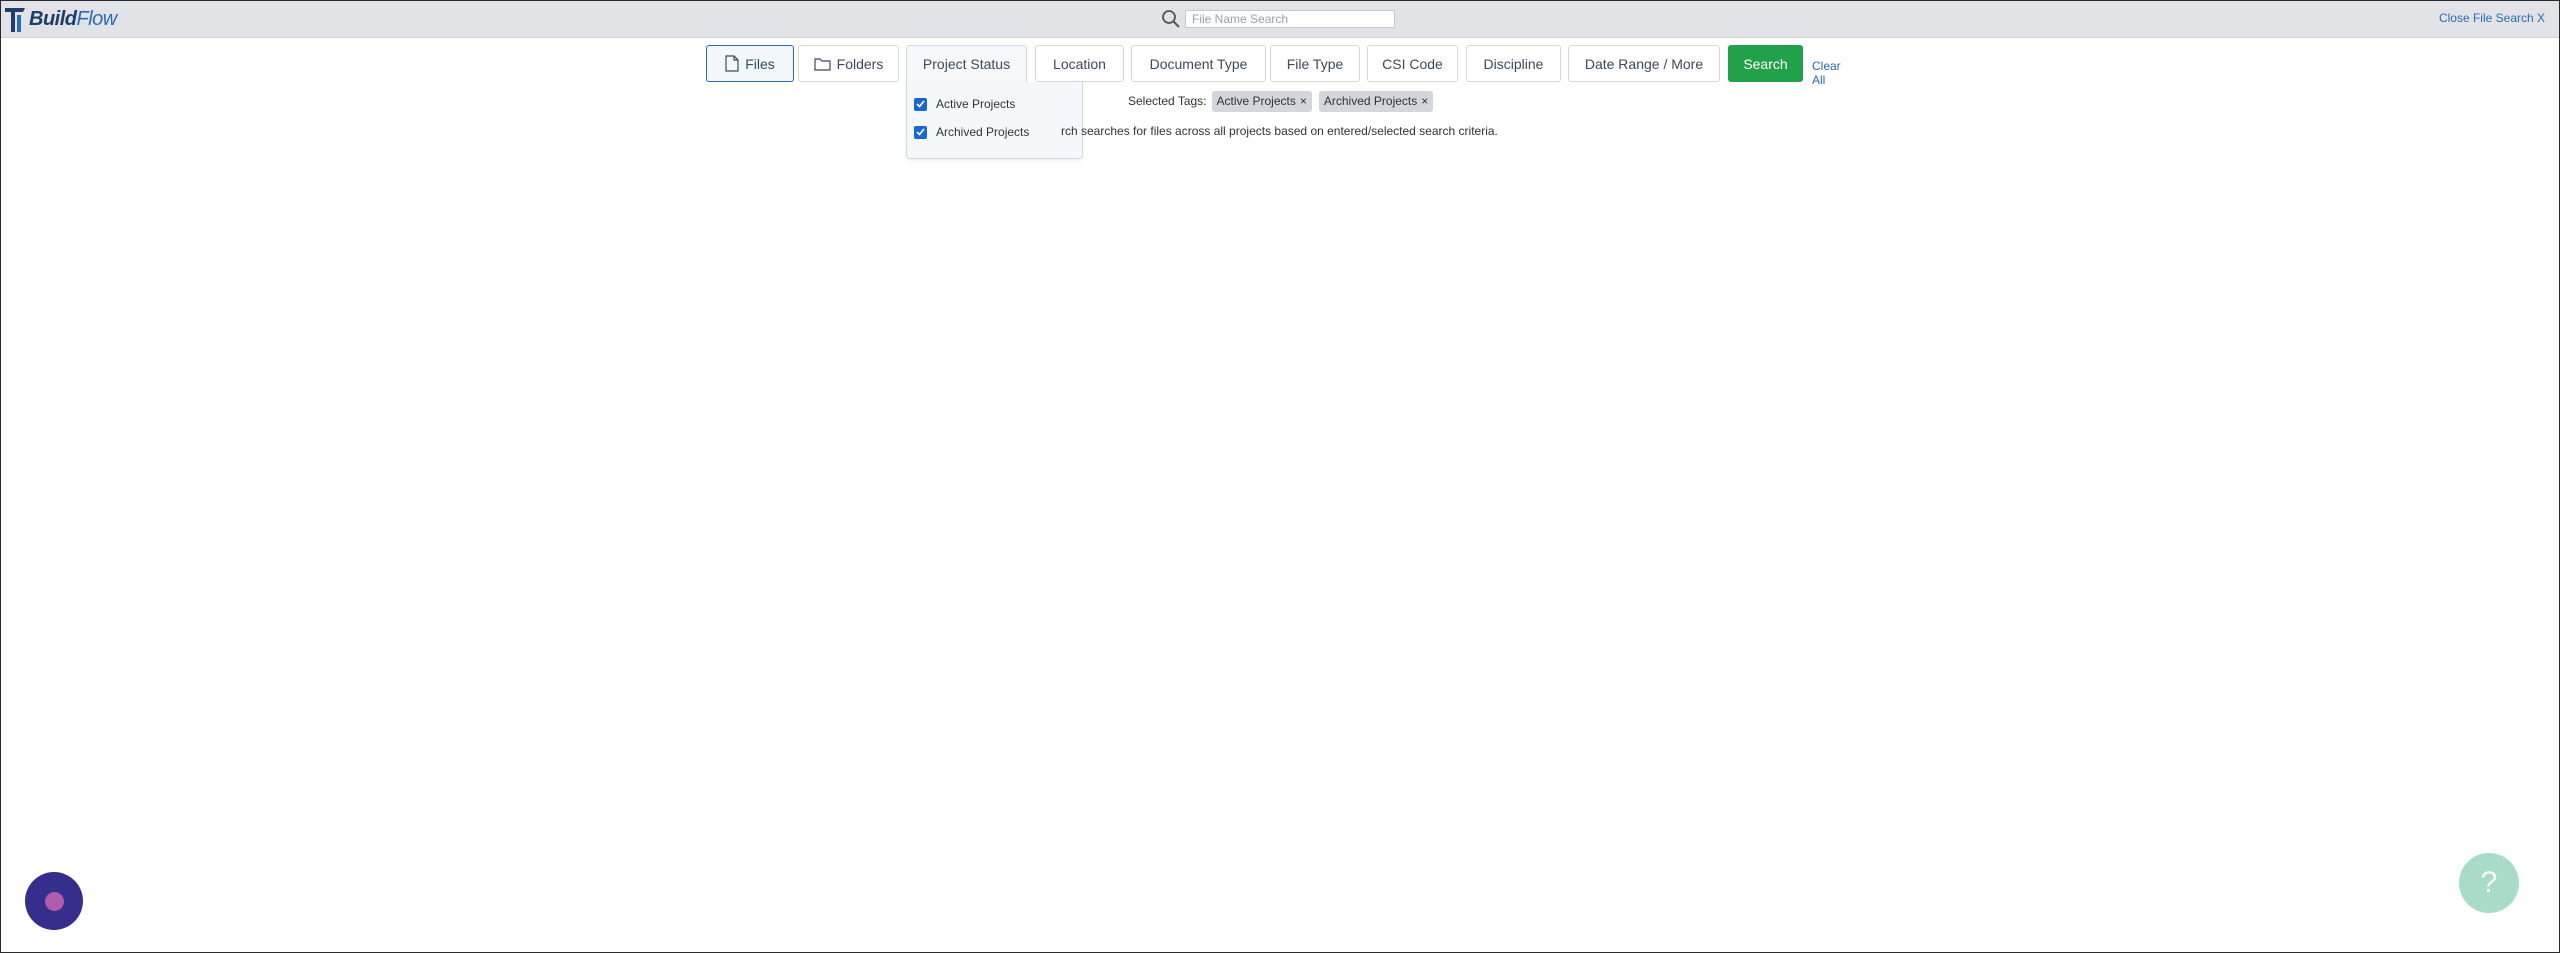 The image size is (2560, 953). Describe the element at coordinates (1644, 63) in the screenshot. I see `date-range-filter: Date Range / More` at that location.